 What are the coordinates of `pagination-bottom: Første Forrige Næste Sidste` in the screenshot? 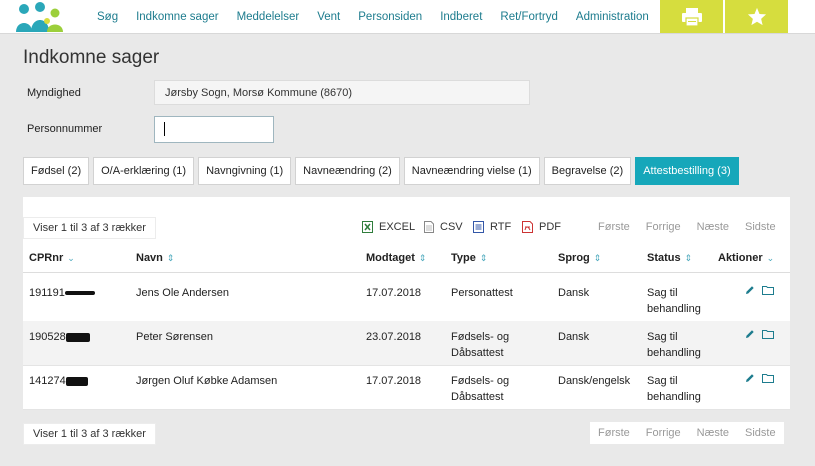 It's located at (687, 433).